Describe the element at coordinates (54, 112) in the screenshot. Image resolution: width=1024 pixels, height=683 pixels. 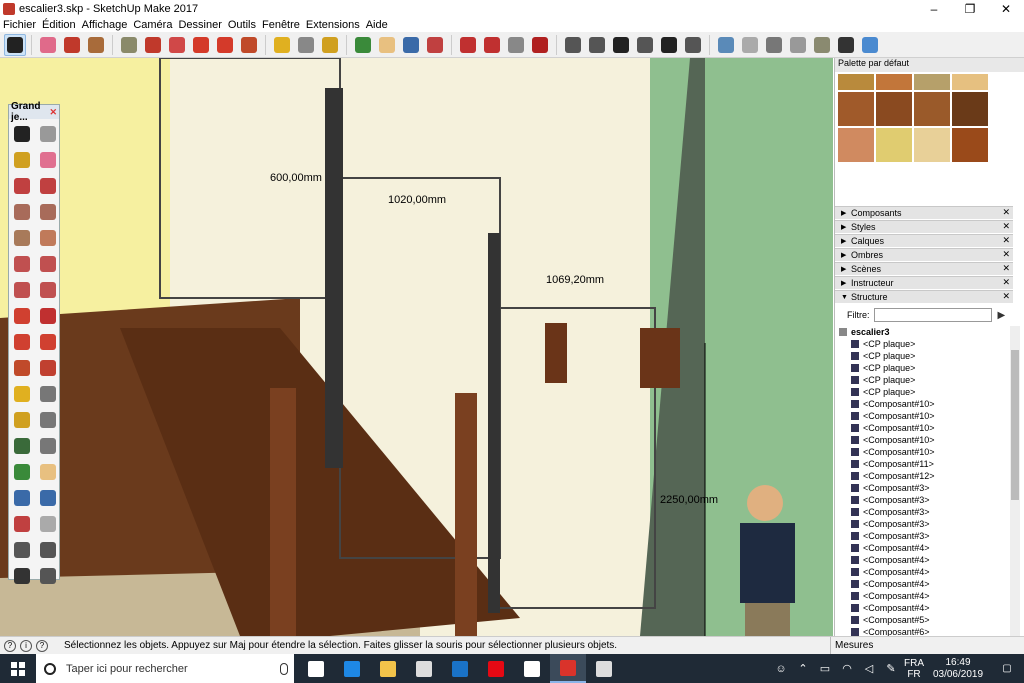
I see `palette-close-icon: ✕` at that location.